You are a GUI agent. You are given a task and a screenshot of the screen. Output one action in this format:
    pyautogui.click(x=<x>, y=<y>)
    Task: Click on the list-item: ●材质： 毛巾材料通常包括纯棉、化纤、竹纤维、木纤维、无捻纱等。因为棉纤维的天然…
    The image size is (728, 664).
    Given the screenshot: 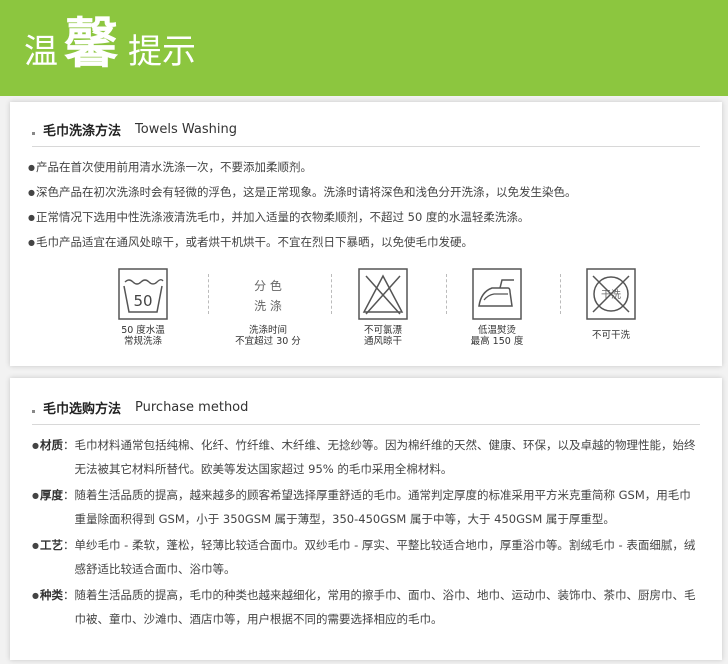 What is the action you would take?
    pyautogui.click(x=367, y=457)
    